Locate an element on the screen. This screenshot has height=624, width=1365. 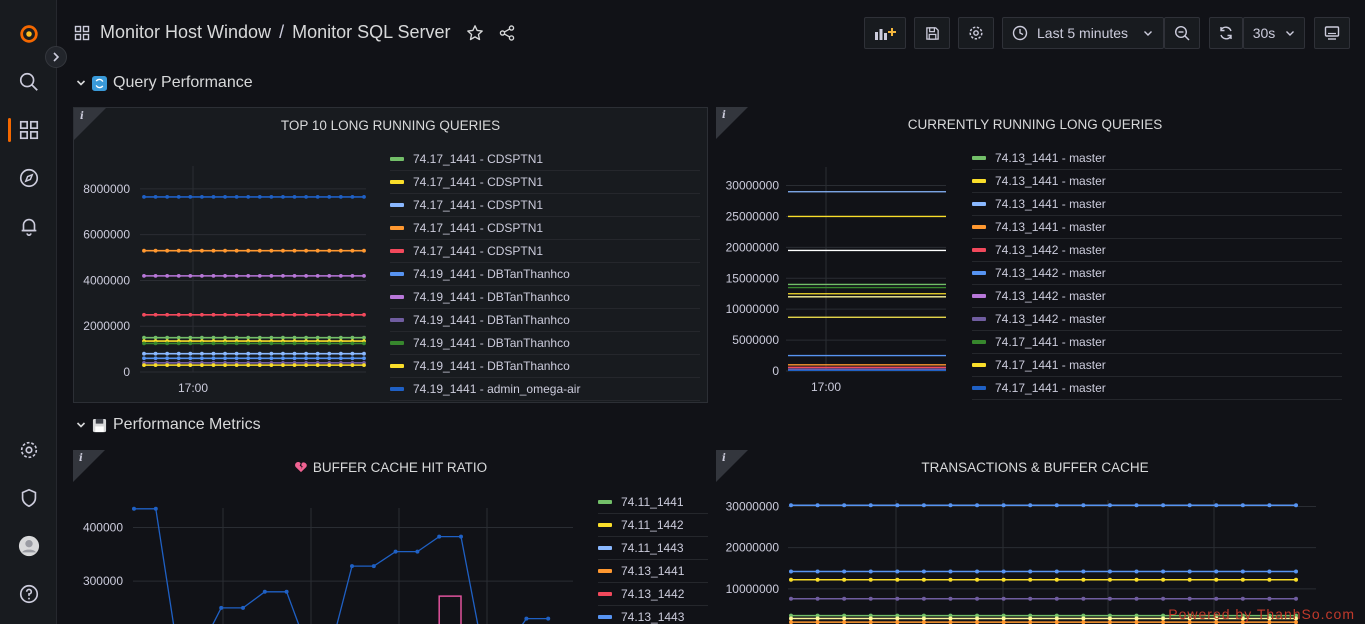
chart-transactions: 30000000 20000000 10000000 is located at coordinates (1031, 557).